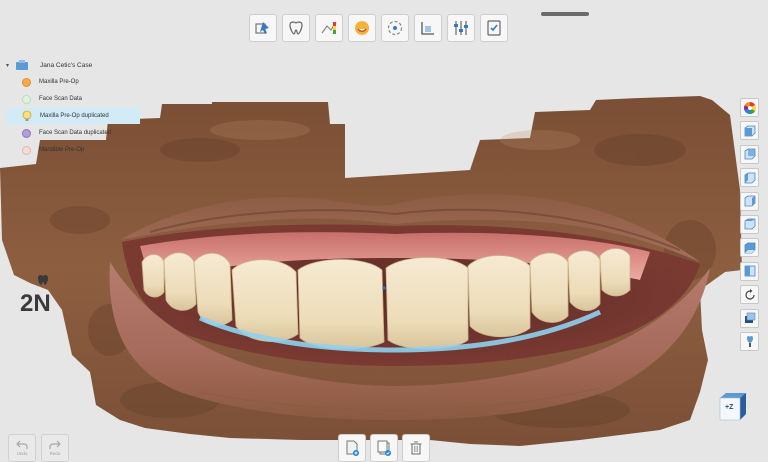  Describe the element at coordinates (35, 303) in the screenshot. I see `brand-text: 2N` at that location.